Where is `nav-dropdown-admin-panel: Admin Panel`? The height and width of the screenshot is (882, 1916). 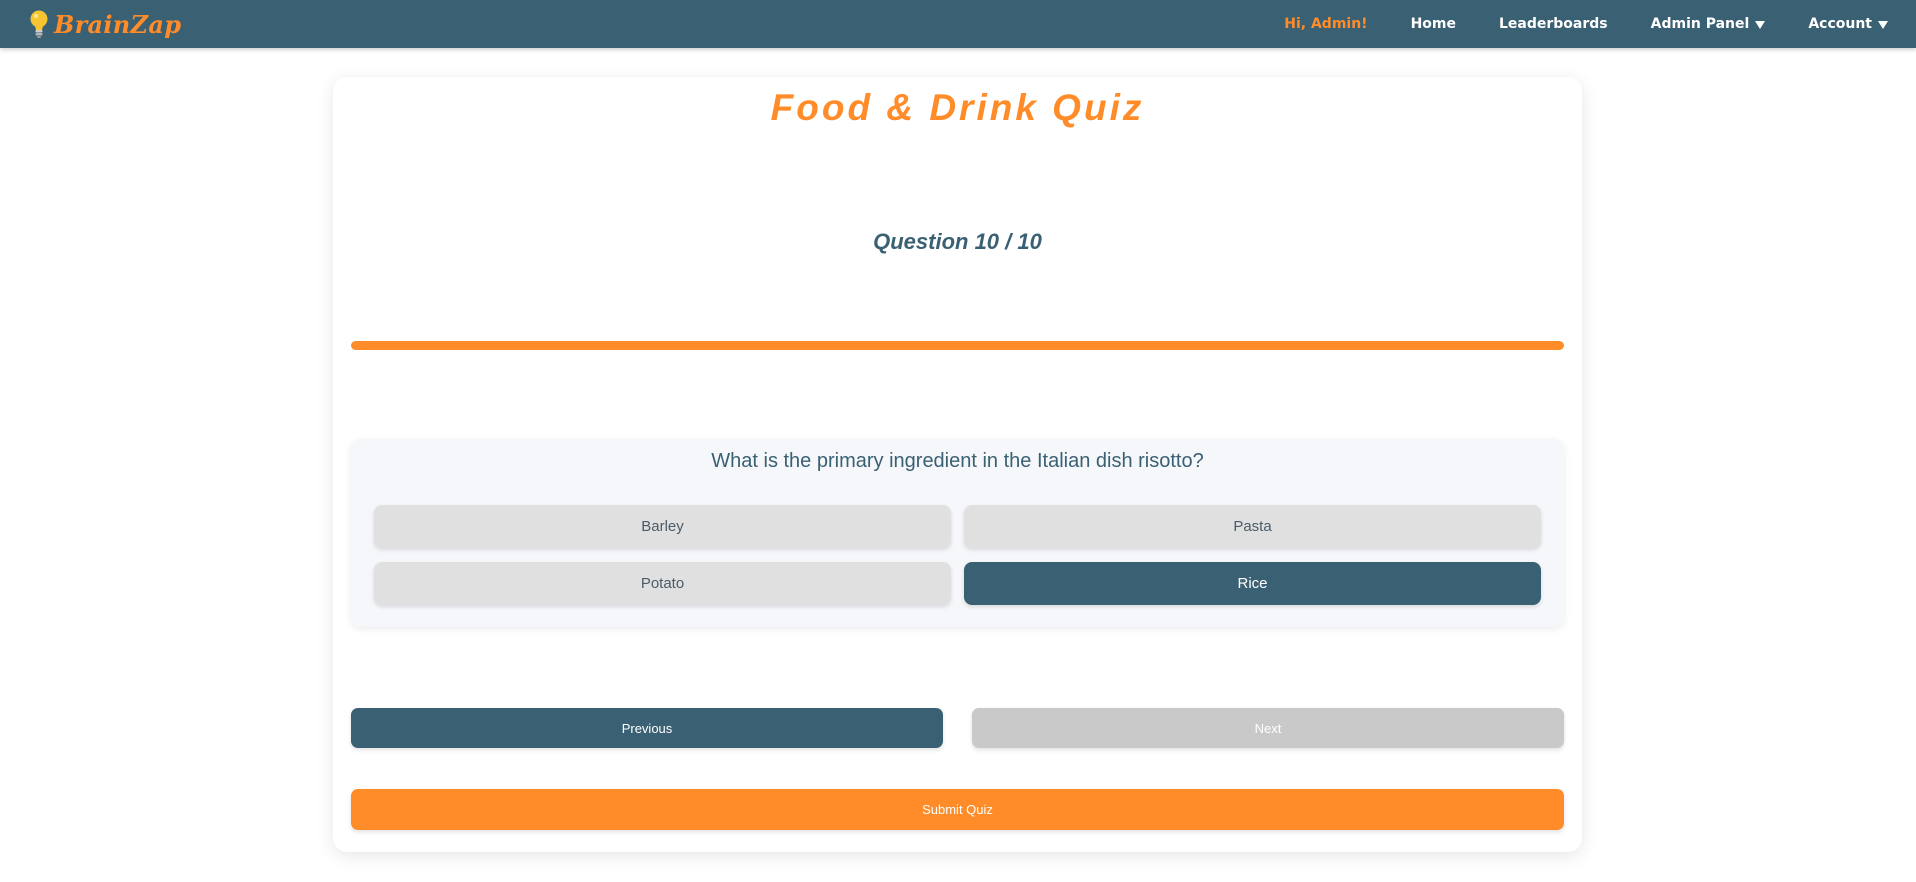 nav-dropdown-admin-panel: Admin Panel is located at coordinates (1708, 24).